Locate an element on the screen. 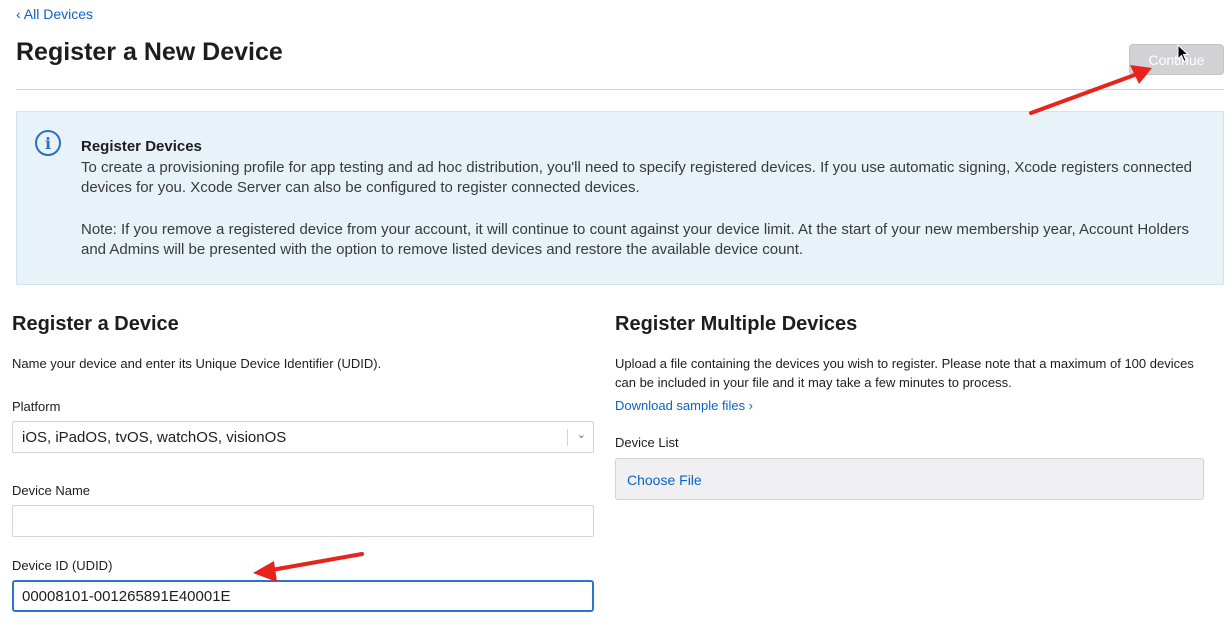  register-multiple-title: Register Multiple Devices is located at coordinates (736, 324).